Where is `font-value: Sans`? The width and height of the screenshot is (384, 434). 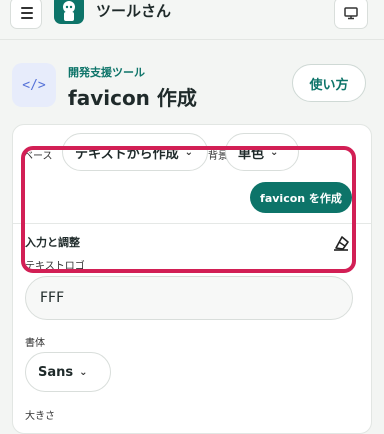 font-value: Sans is located at coordinates (56, 372).